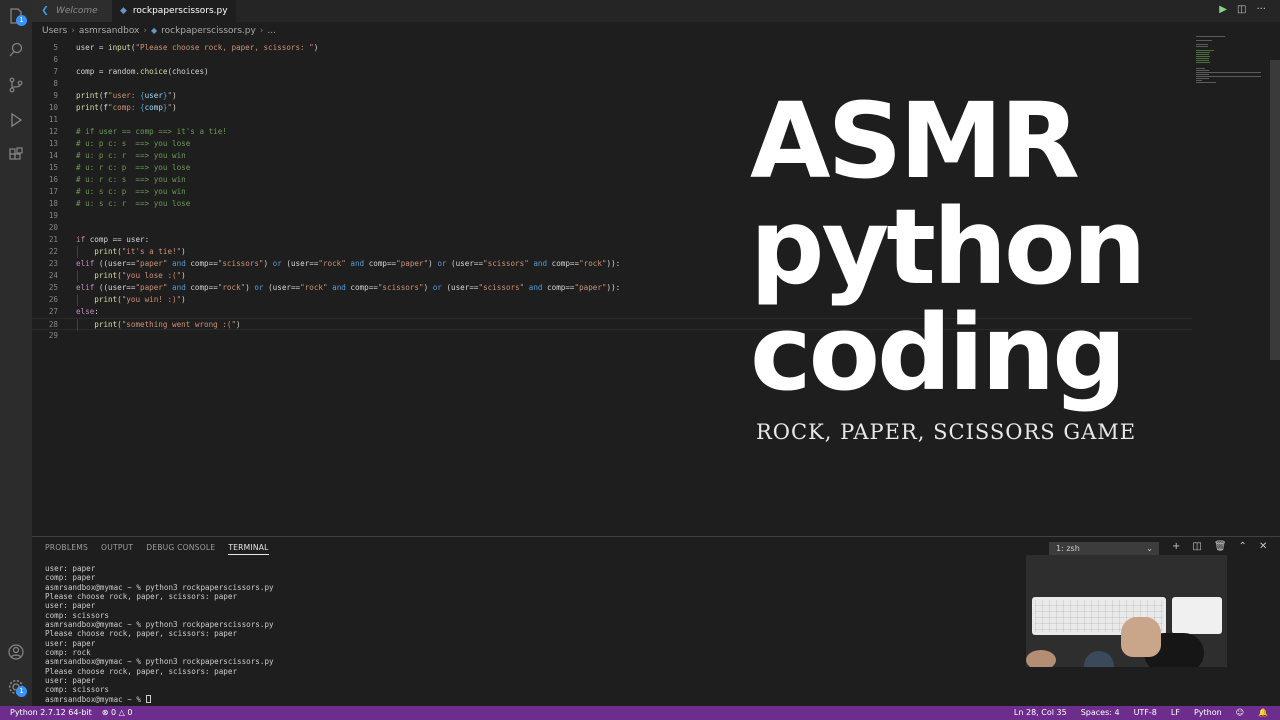  I want to click on terminal-cursor, so click(148, 698).